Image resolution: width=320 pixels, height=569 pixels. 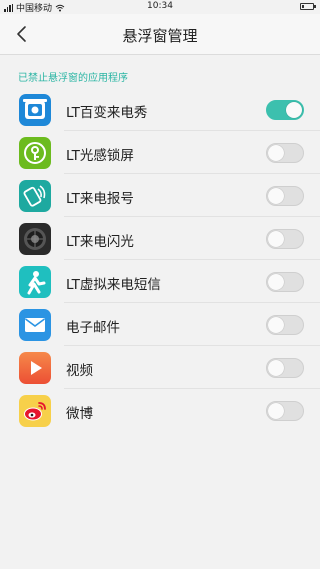 What do you see at coordinates (35, 411) in the screenshot?
I see `weibo-icon` at bounding box center [35, 411].